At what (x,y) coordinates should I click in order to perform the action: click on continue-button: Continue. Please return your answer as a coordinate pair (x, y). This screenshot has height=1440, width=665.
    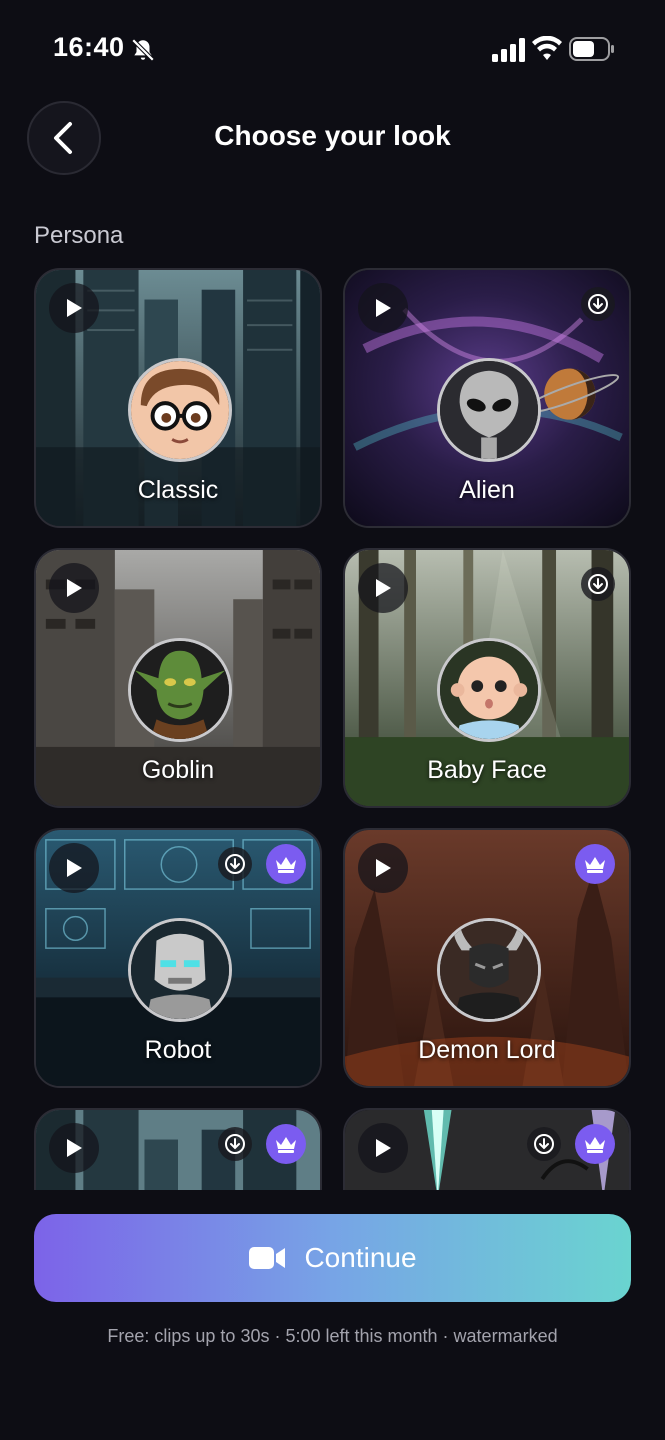
    Looking at the image, I should click on (332, 1258).